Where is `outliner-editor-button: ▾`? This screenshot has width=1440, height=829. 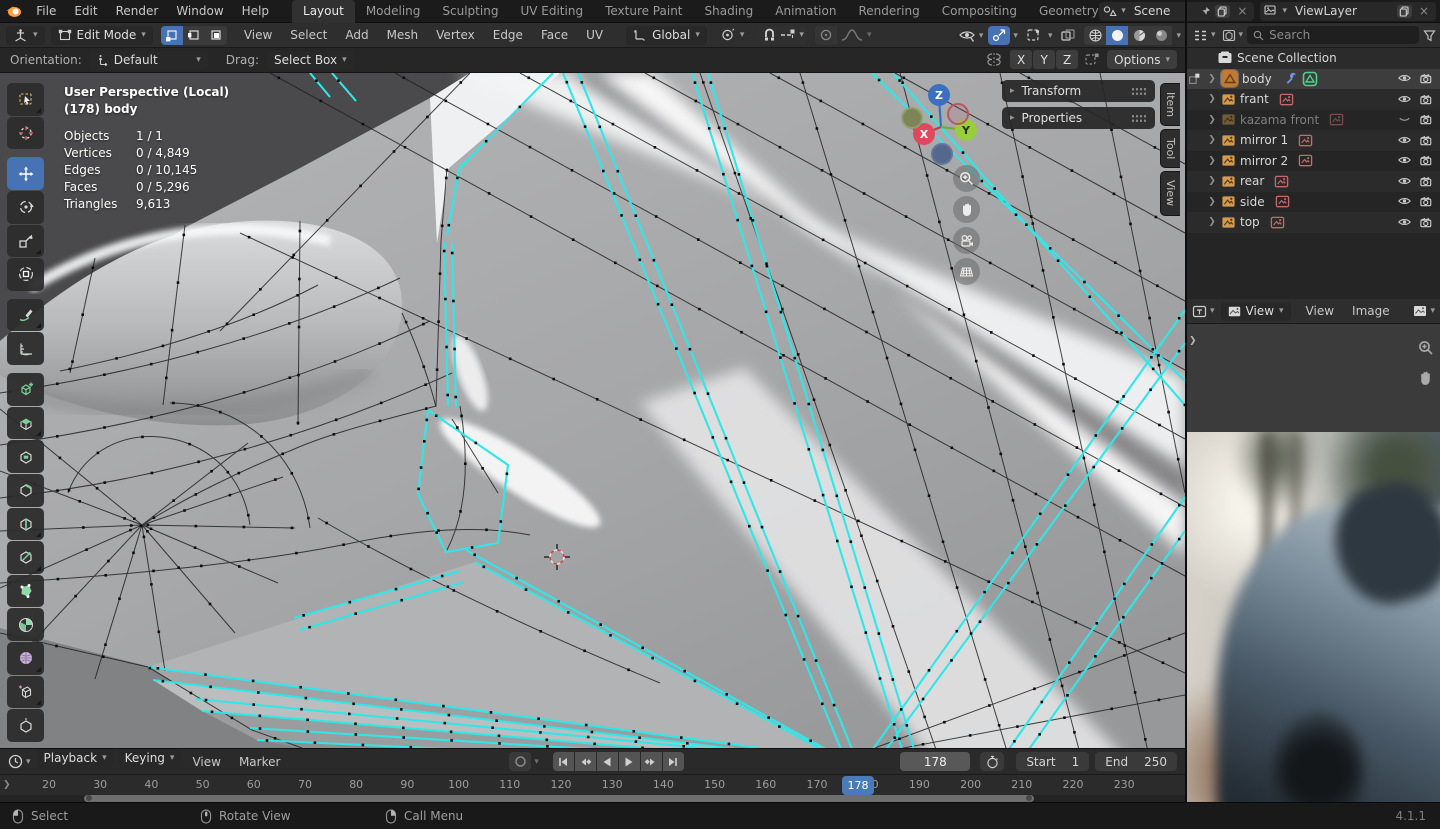
outliner-editor-button: ▾ is located at coordinates (1204, 35).